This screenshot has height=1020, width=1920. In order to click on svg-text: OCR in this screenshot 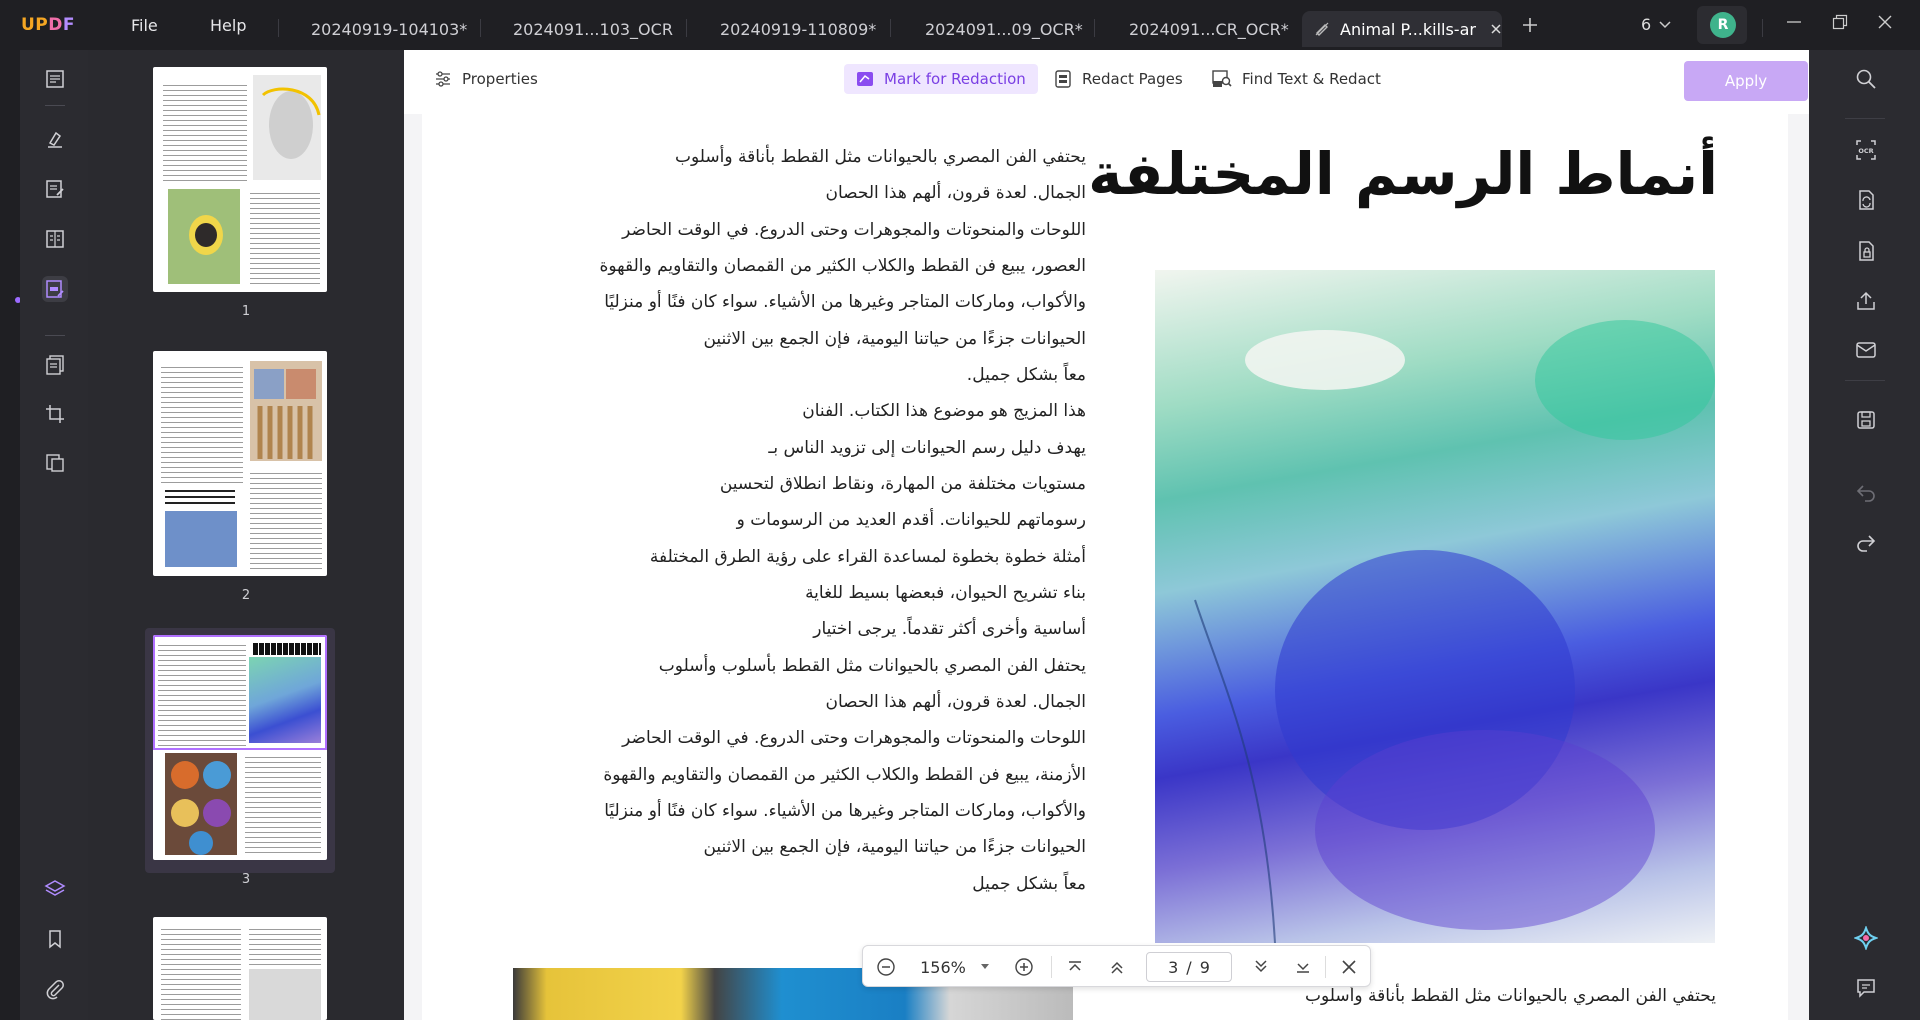, I will do `click(1865, 151)`.